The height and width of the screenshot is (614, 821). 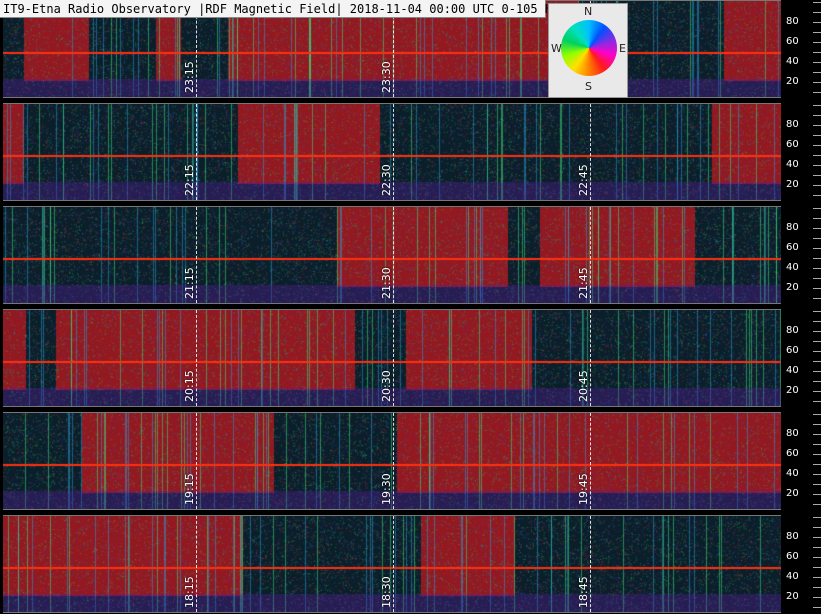 What do you see at coordinates (189, 180) in the screenshot?
I see `time-marker-label: 22:15` at bounding box center [189, 180].